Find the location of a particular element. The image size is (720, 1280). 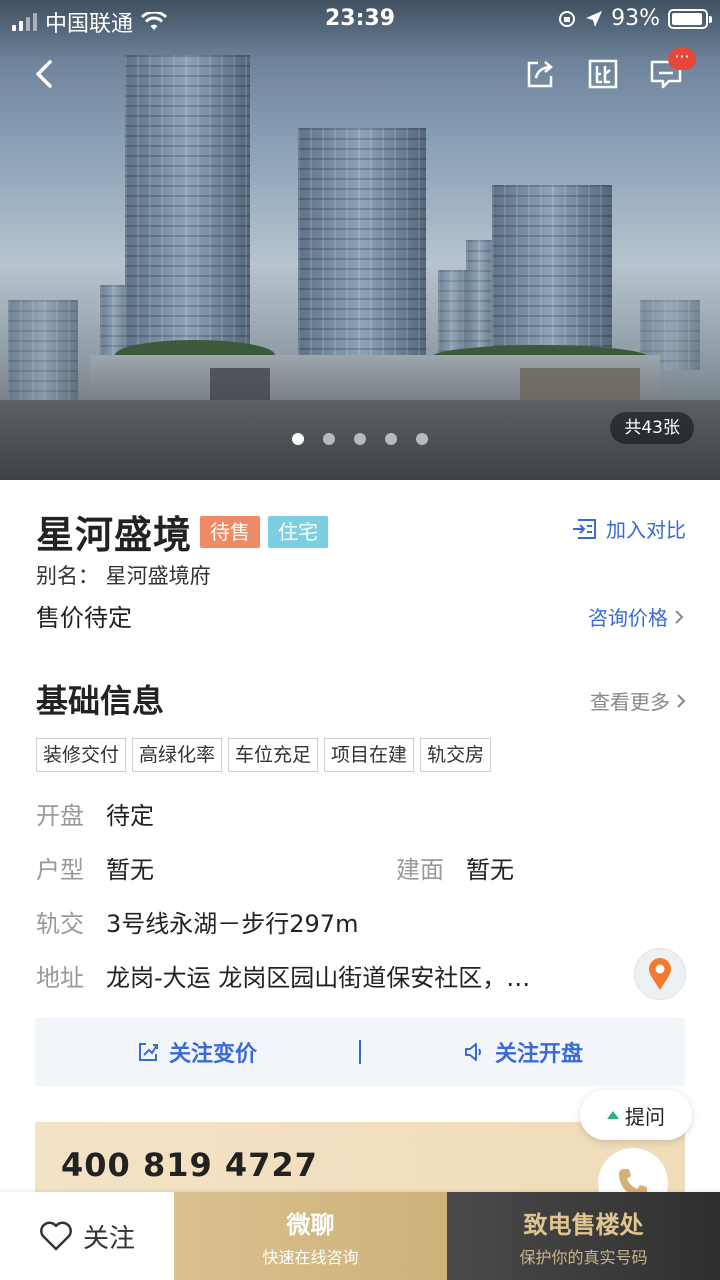

metro-value: 3号线永湖－步行297m is located at coordinates (232, 924).